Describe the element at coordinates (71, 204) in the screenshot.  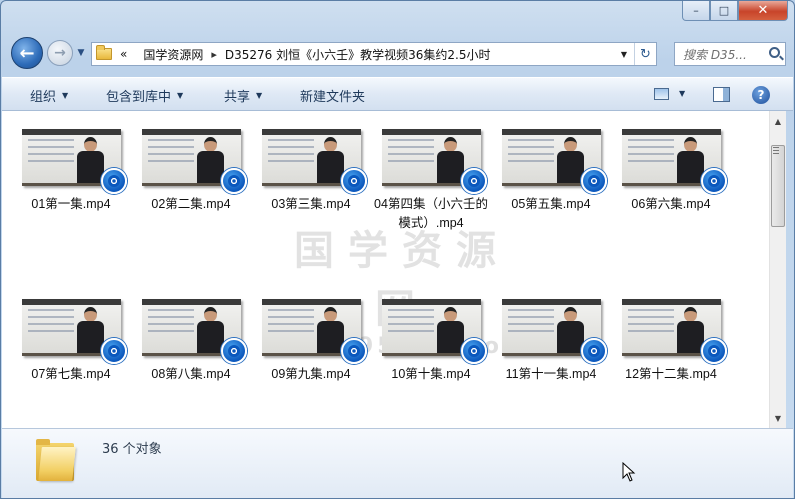
I see `file-name: 01第一集.mp4` at that location.